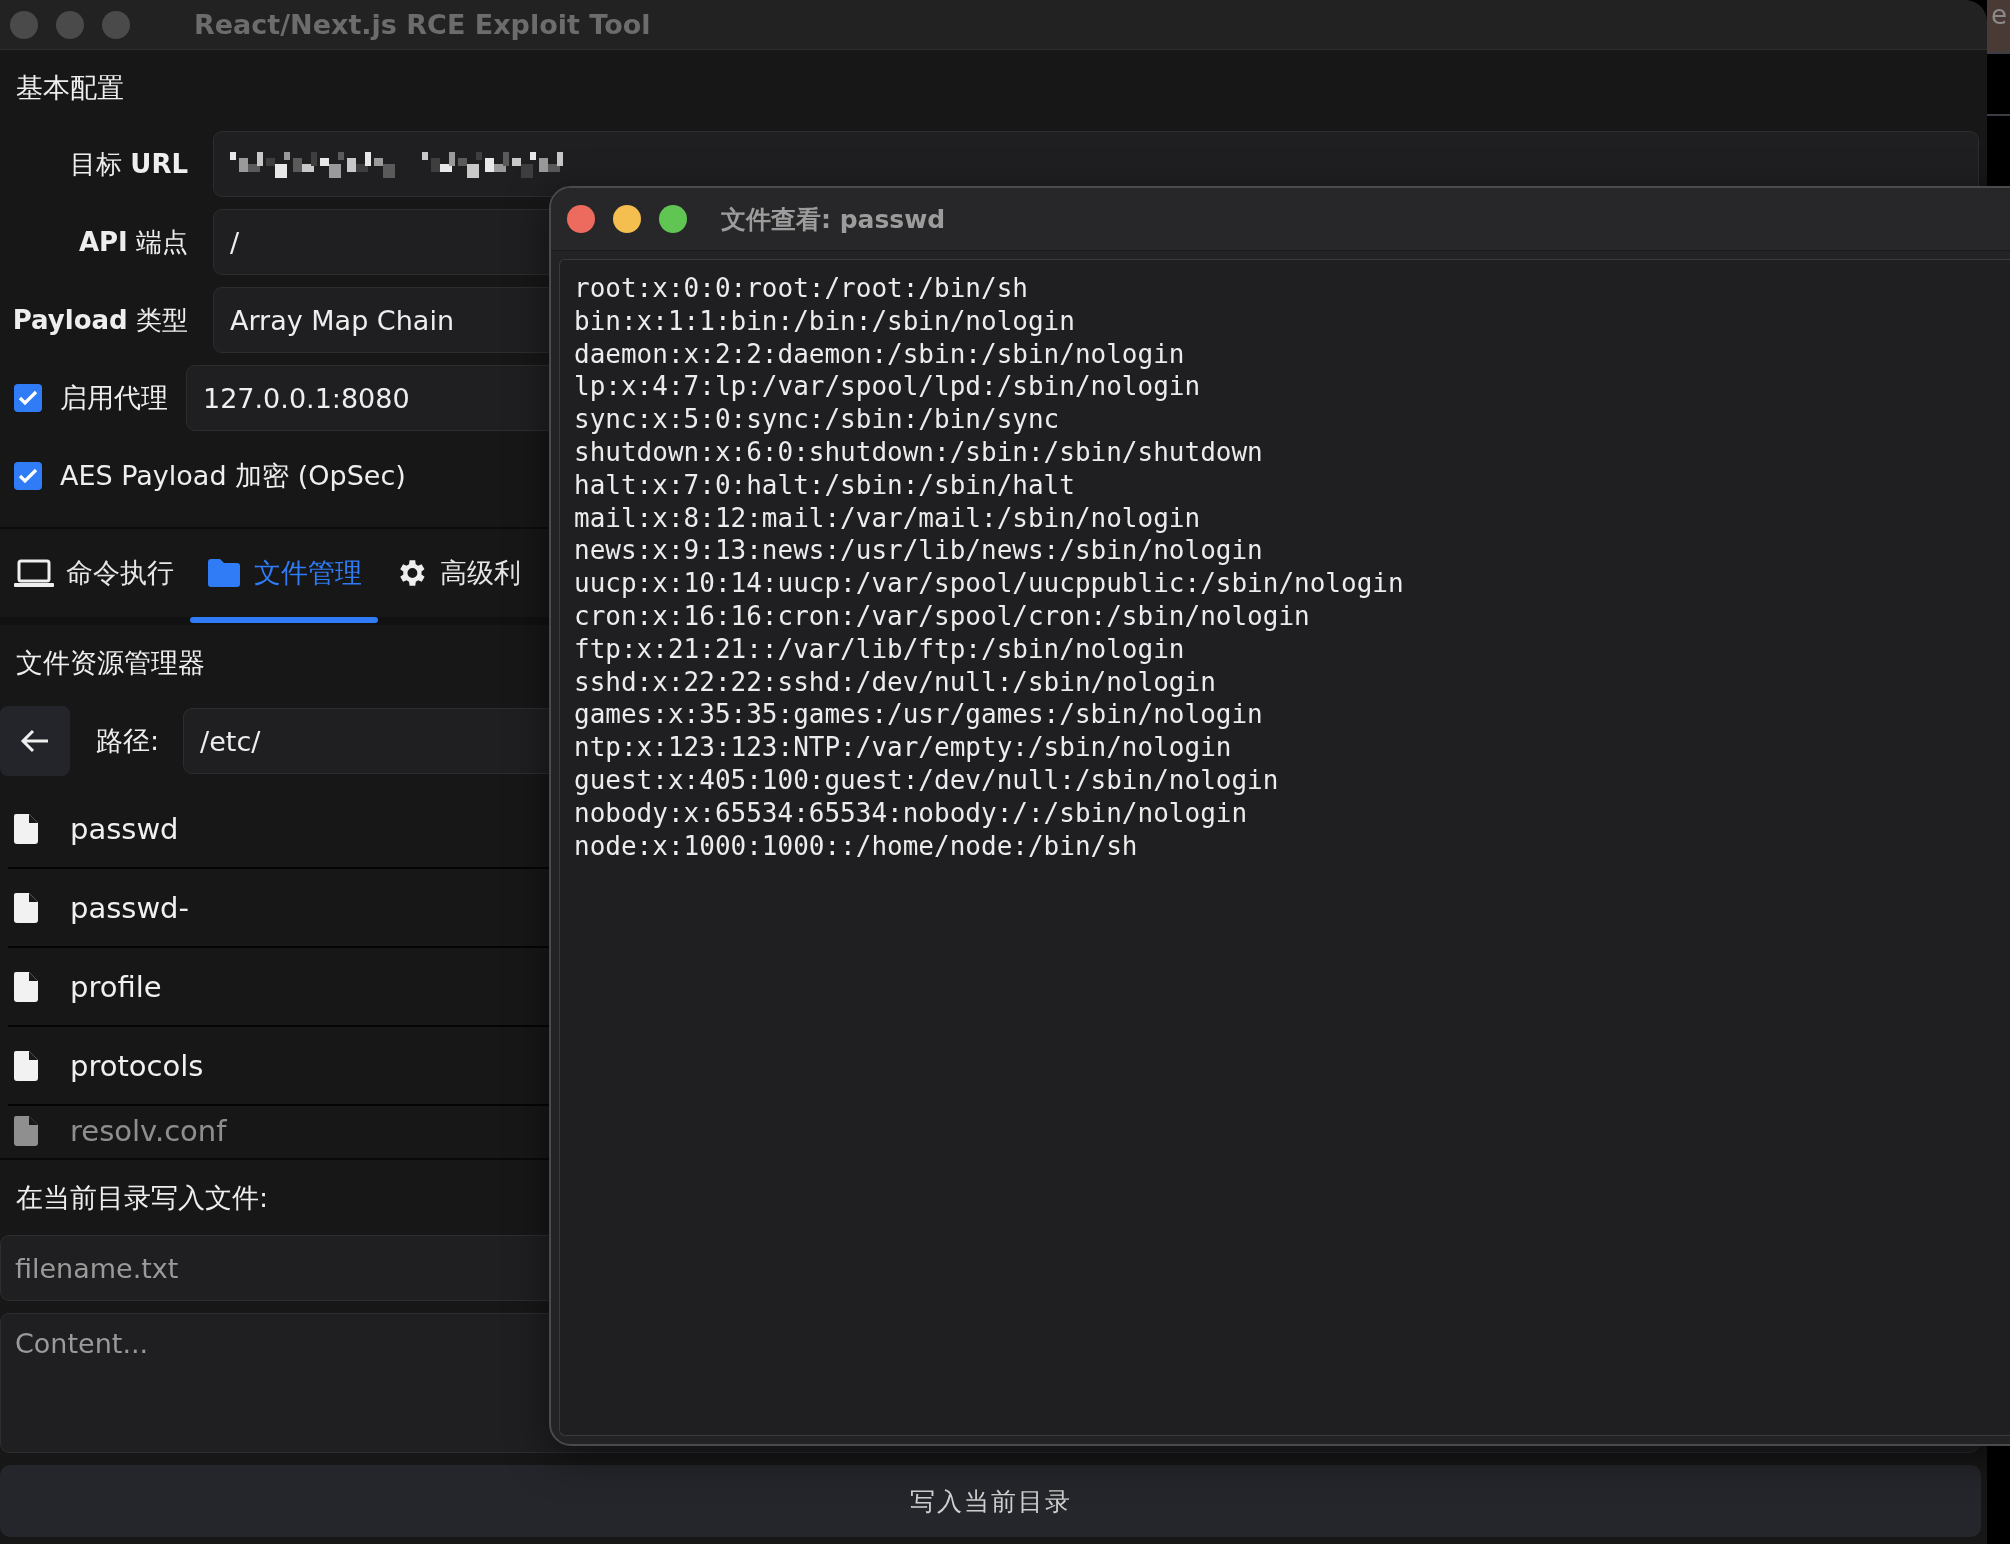  What do you see at coordinates (918, 715) in the screenshot?
I see `file-line: games:x:35:35:games:/usr/games:/sbin/nologin` at bounding box center [918, 715].